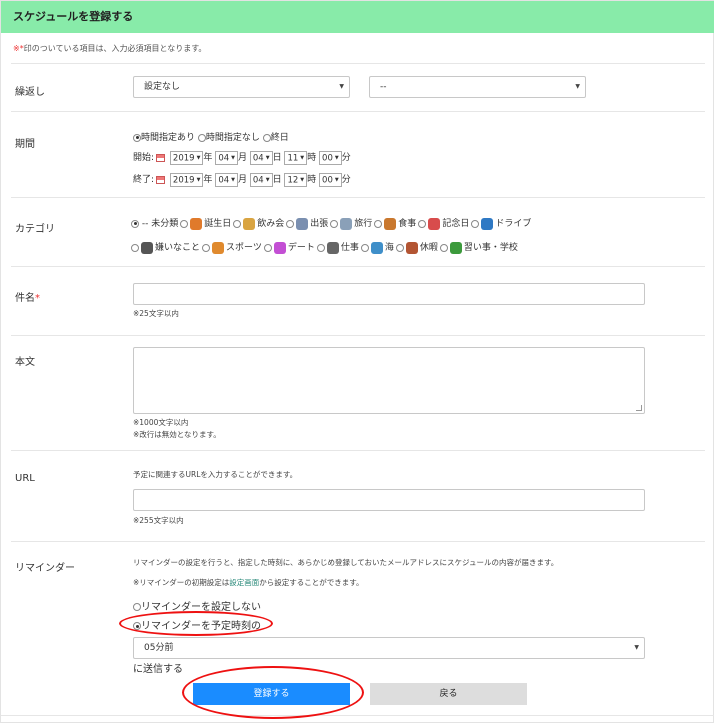 The width and height of the screenshot is (714, 723). What do you see at coordinates (490, 248) in the screenshot?
I see `category-label-text: 習い事・学校` at bounding box center [490, 248].